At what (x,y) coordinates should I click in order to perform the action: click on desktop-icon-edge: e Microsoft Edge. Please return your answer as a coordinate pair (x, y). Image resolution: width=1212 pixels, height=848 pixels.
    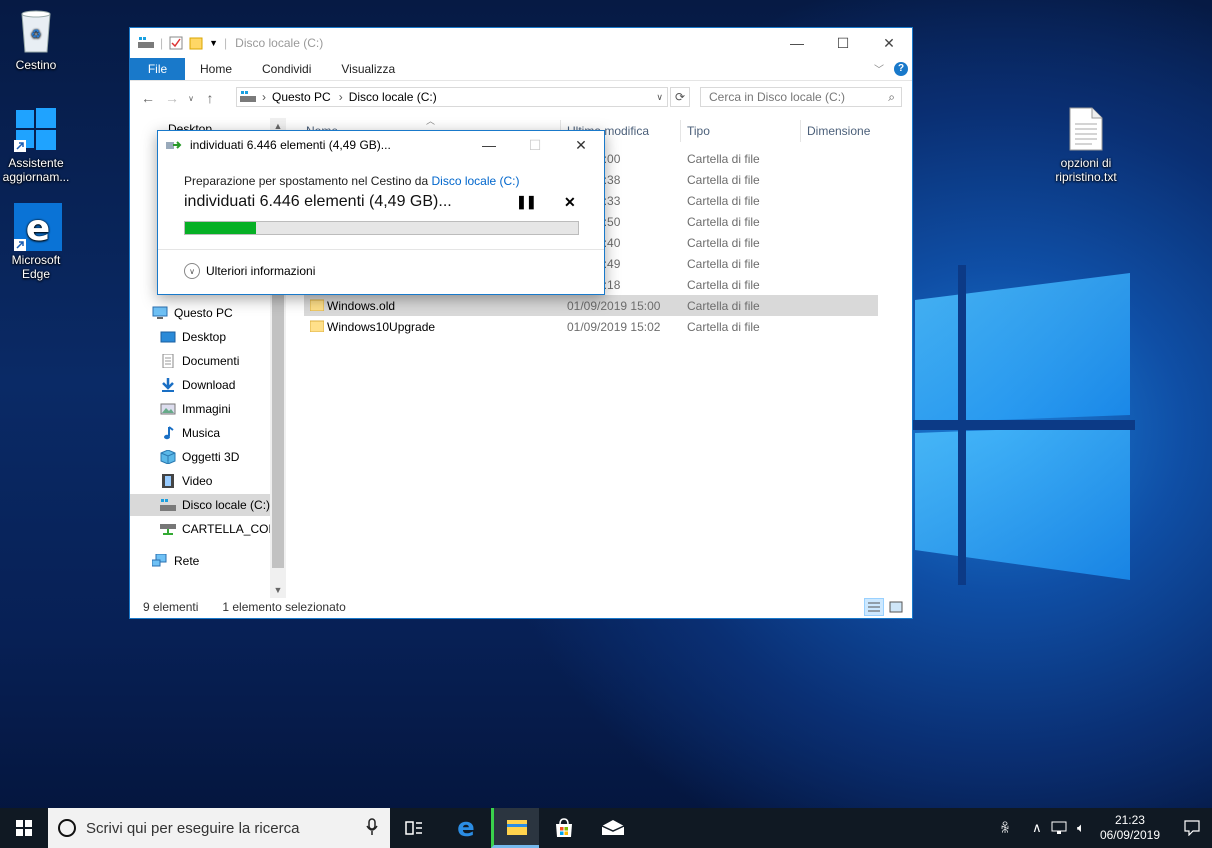
    Looking at the image, I should click on (37, 242).